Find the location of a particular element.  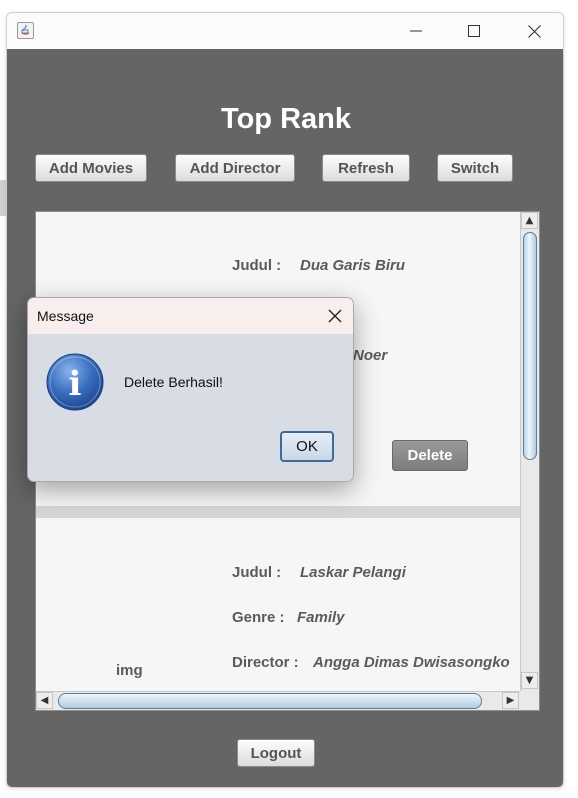

horizontal-scrollbar: ◀ ▶ is located at coordinates (278, 700).